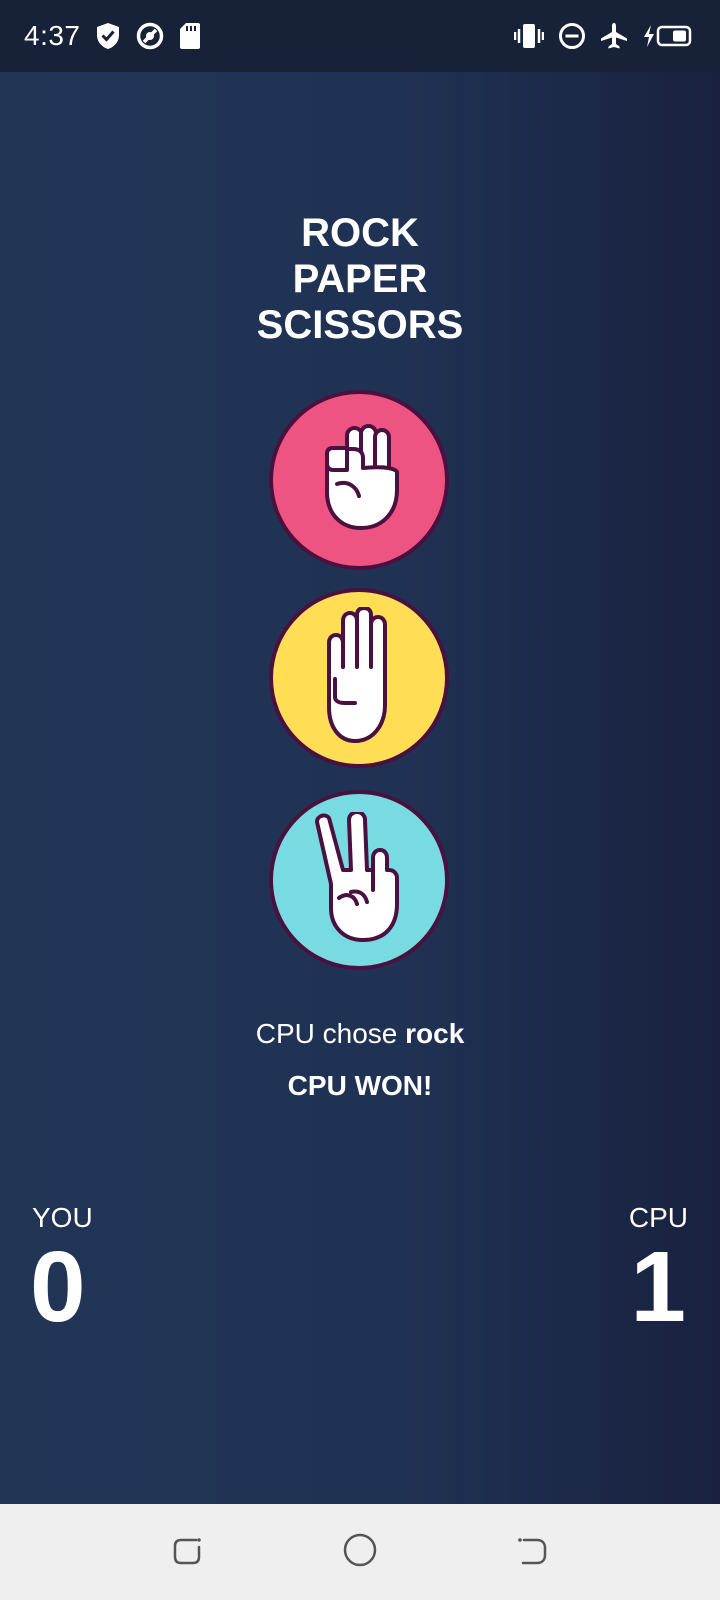 The width and height of the screenshot is (720, 1600). What do you see at coordinates (330, 1033) in the screenshot?
I see `cpu-choice-prefix: CPU chose` at bounding box center [330, 1033].